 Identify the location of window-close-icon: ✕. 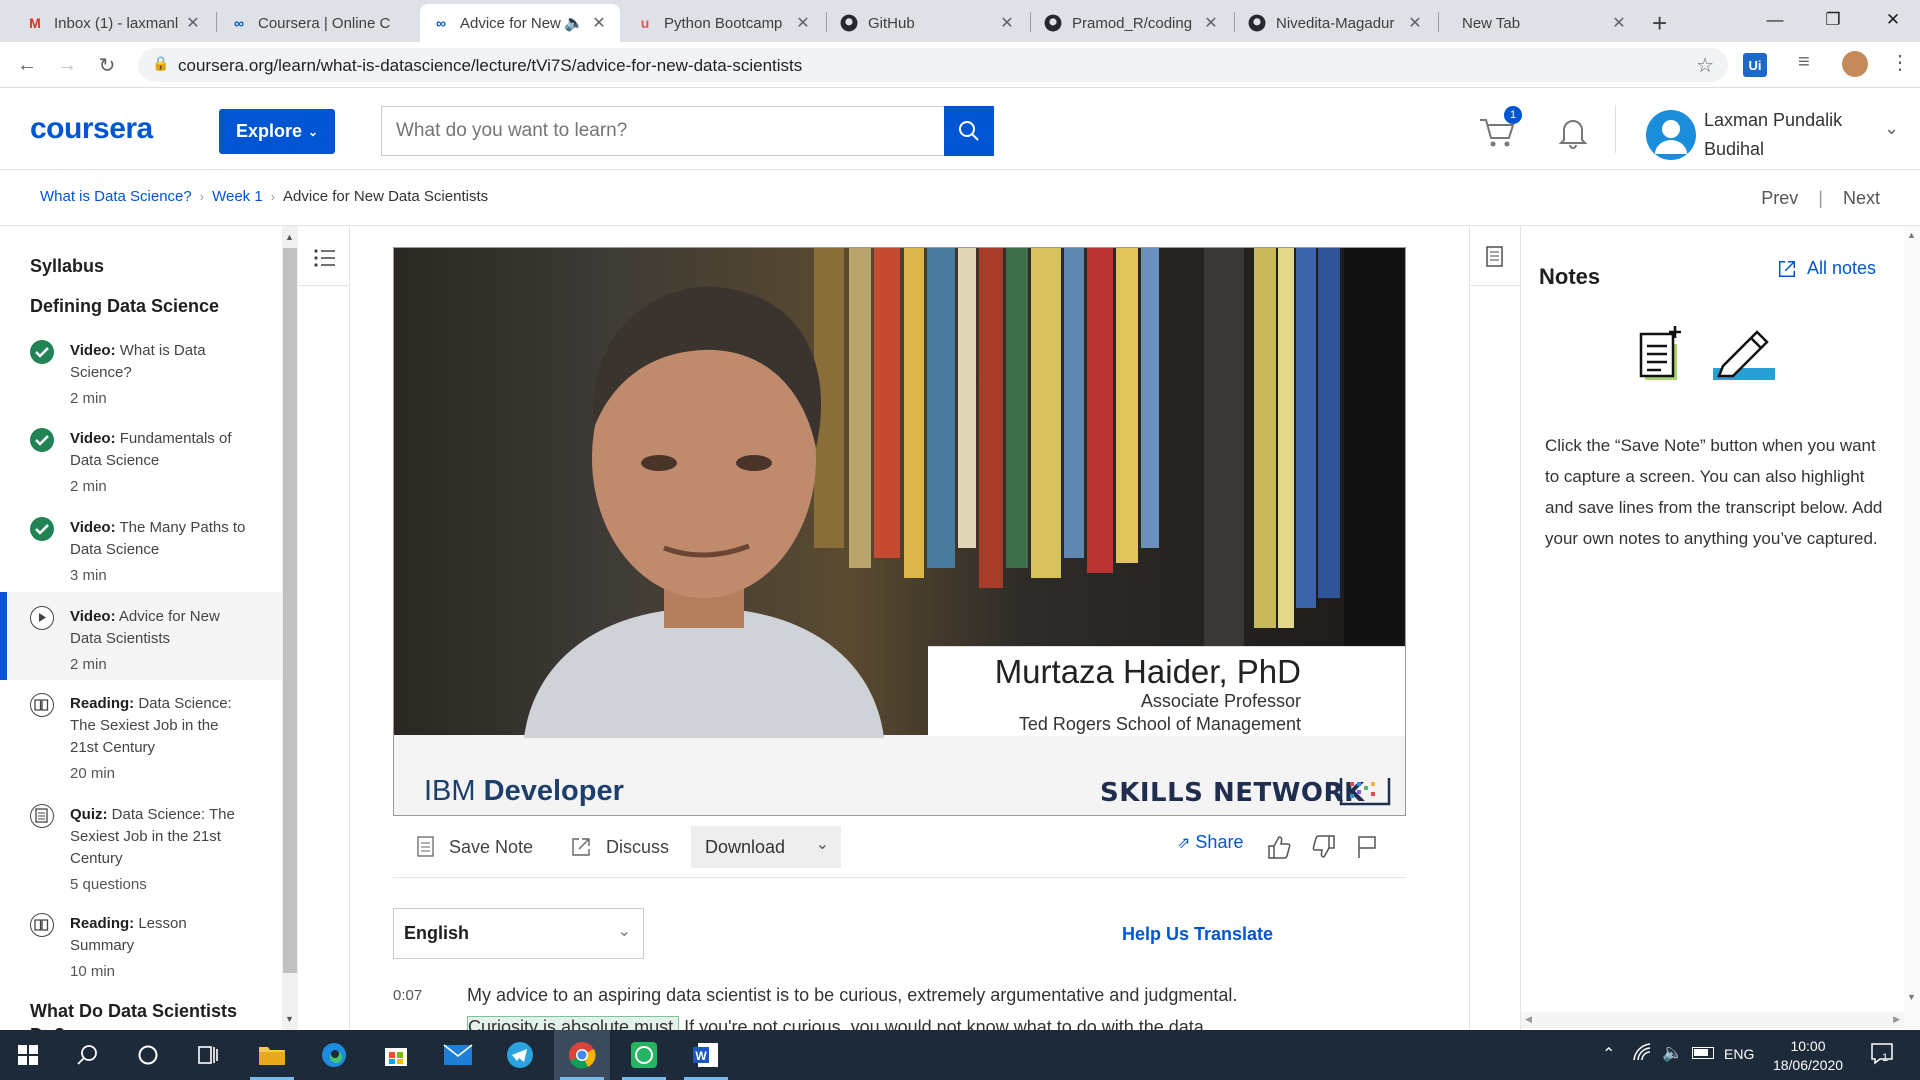
(1893, 20).